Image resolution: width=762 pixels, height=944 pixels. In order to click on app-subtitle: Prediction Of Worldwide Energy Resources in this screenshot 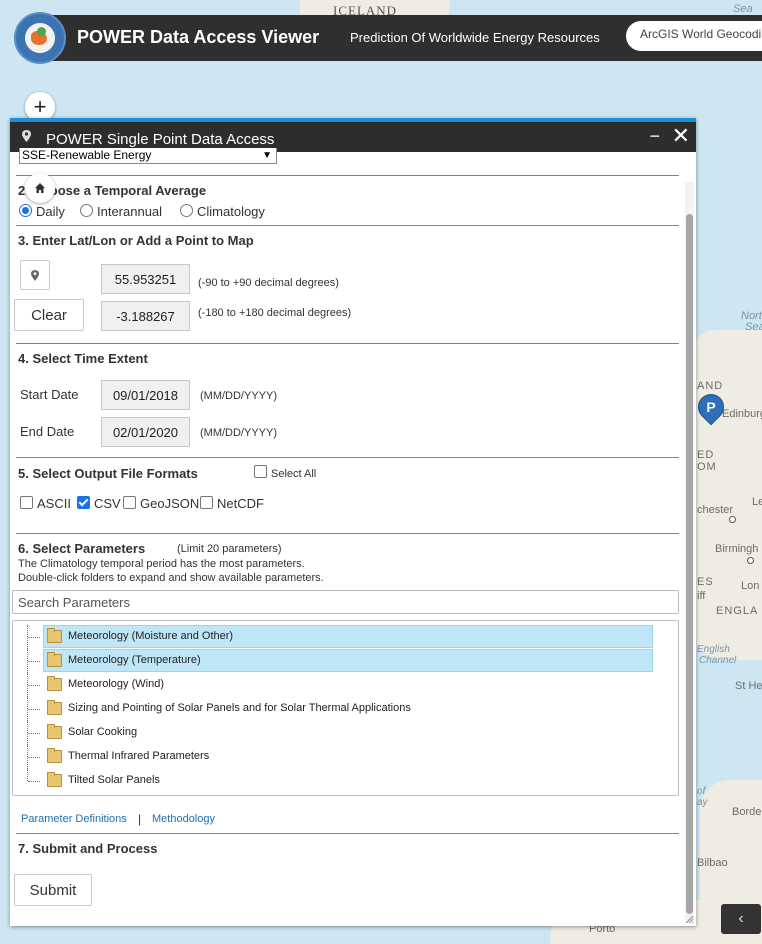, I will do `click(475, 37)`.